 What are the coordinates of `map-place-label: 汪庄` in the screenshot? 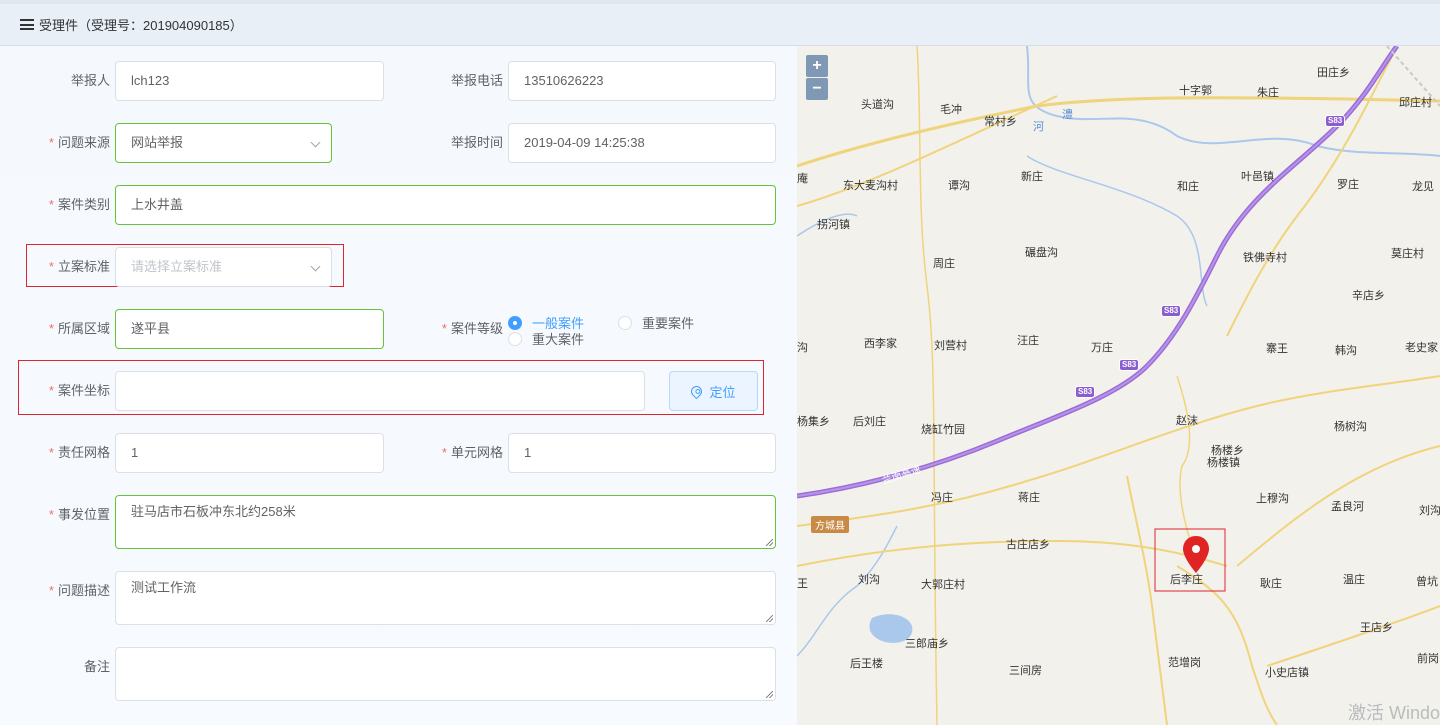 It's located at (1028, 341).